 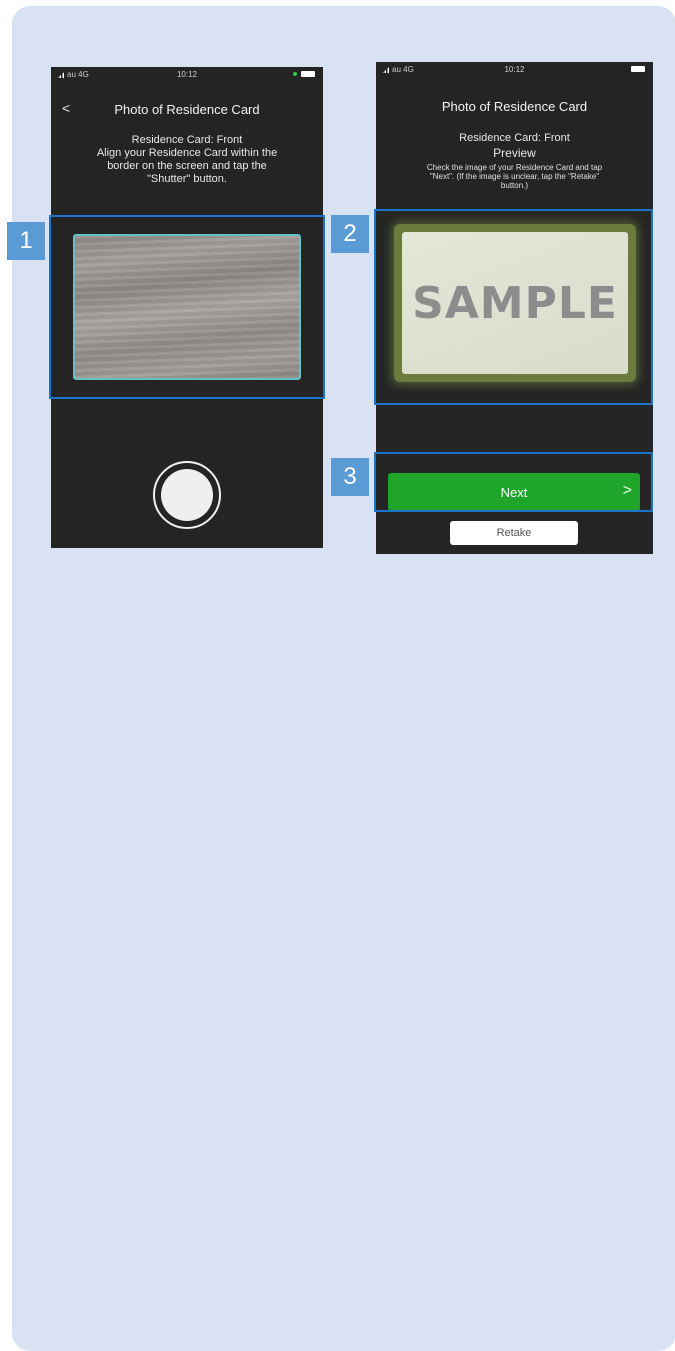 What do you see at coordinates (514, 138) in the screenshot?
I see `preview-subtitle: Residence Card: Front` at bounding box center [514, 138].